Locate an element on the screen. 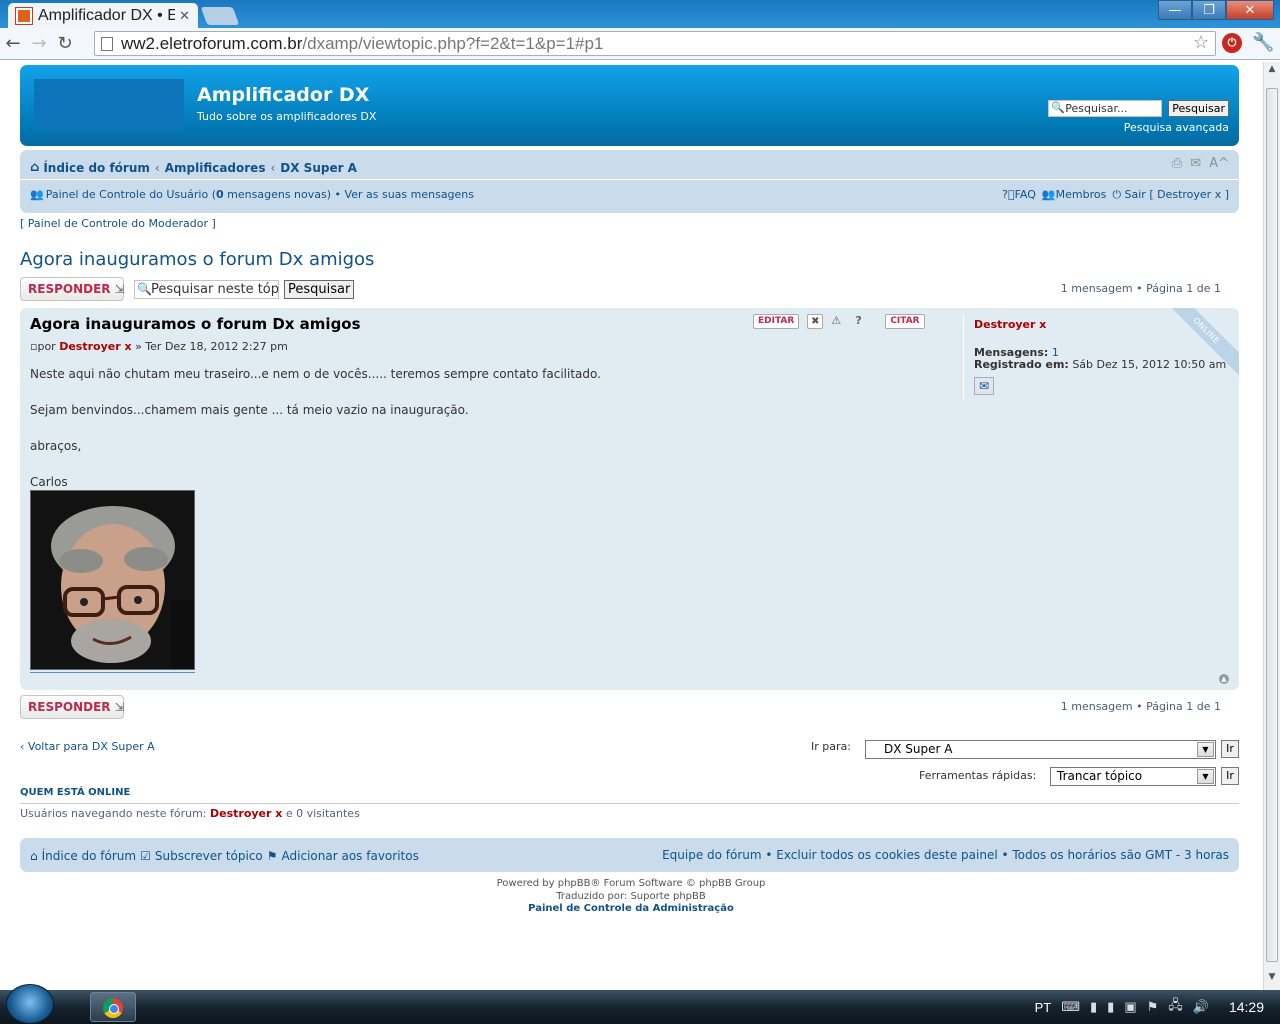 The height and width of the screenshot is (1024, 1280). scroll-down-icon: ▼ is located at coordinates (1272, 980).